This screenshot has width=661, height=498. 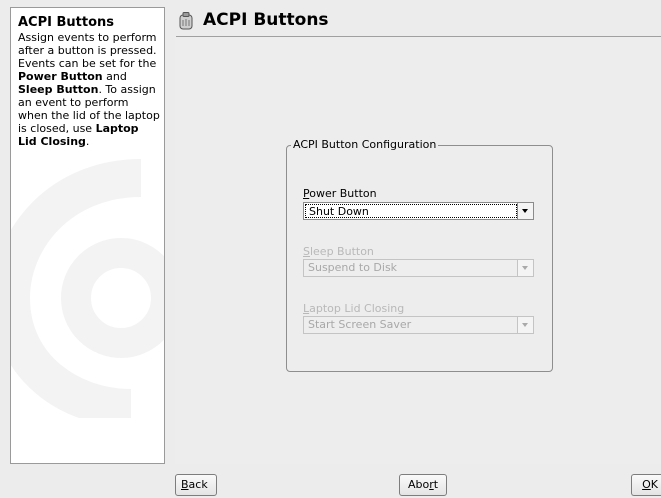 What do you see at coordinates (423, 485) in the screenshot?
I see `abort-button: Abort` at bounding box center [423, 485].